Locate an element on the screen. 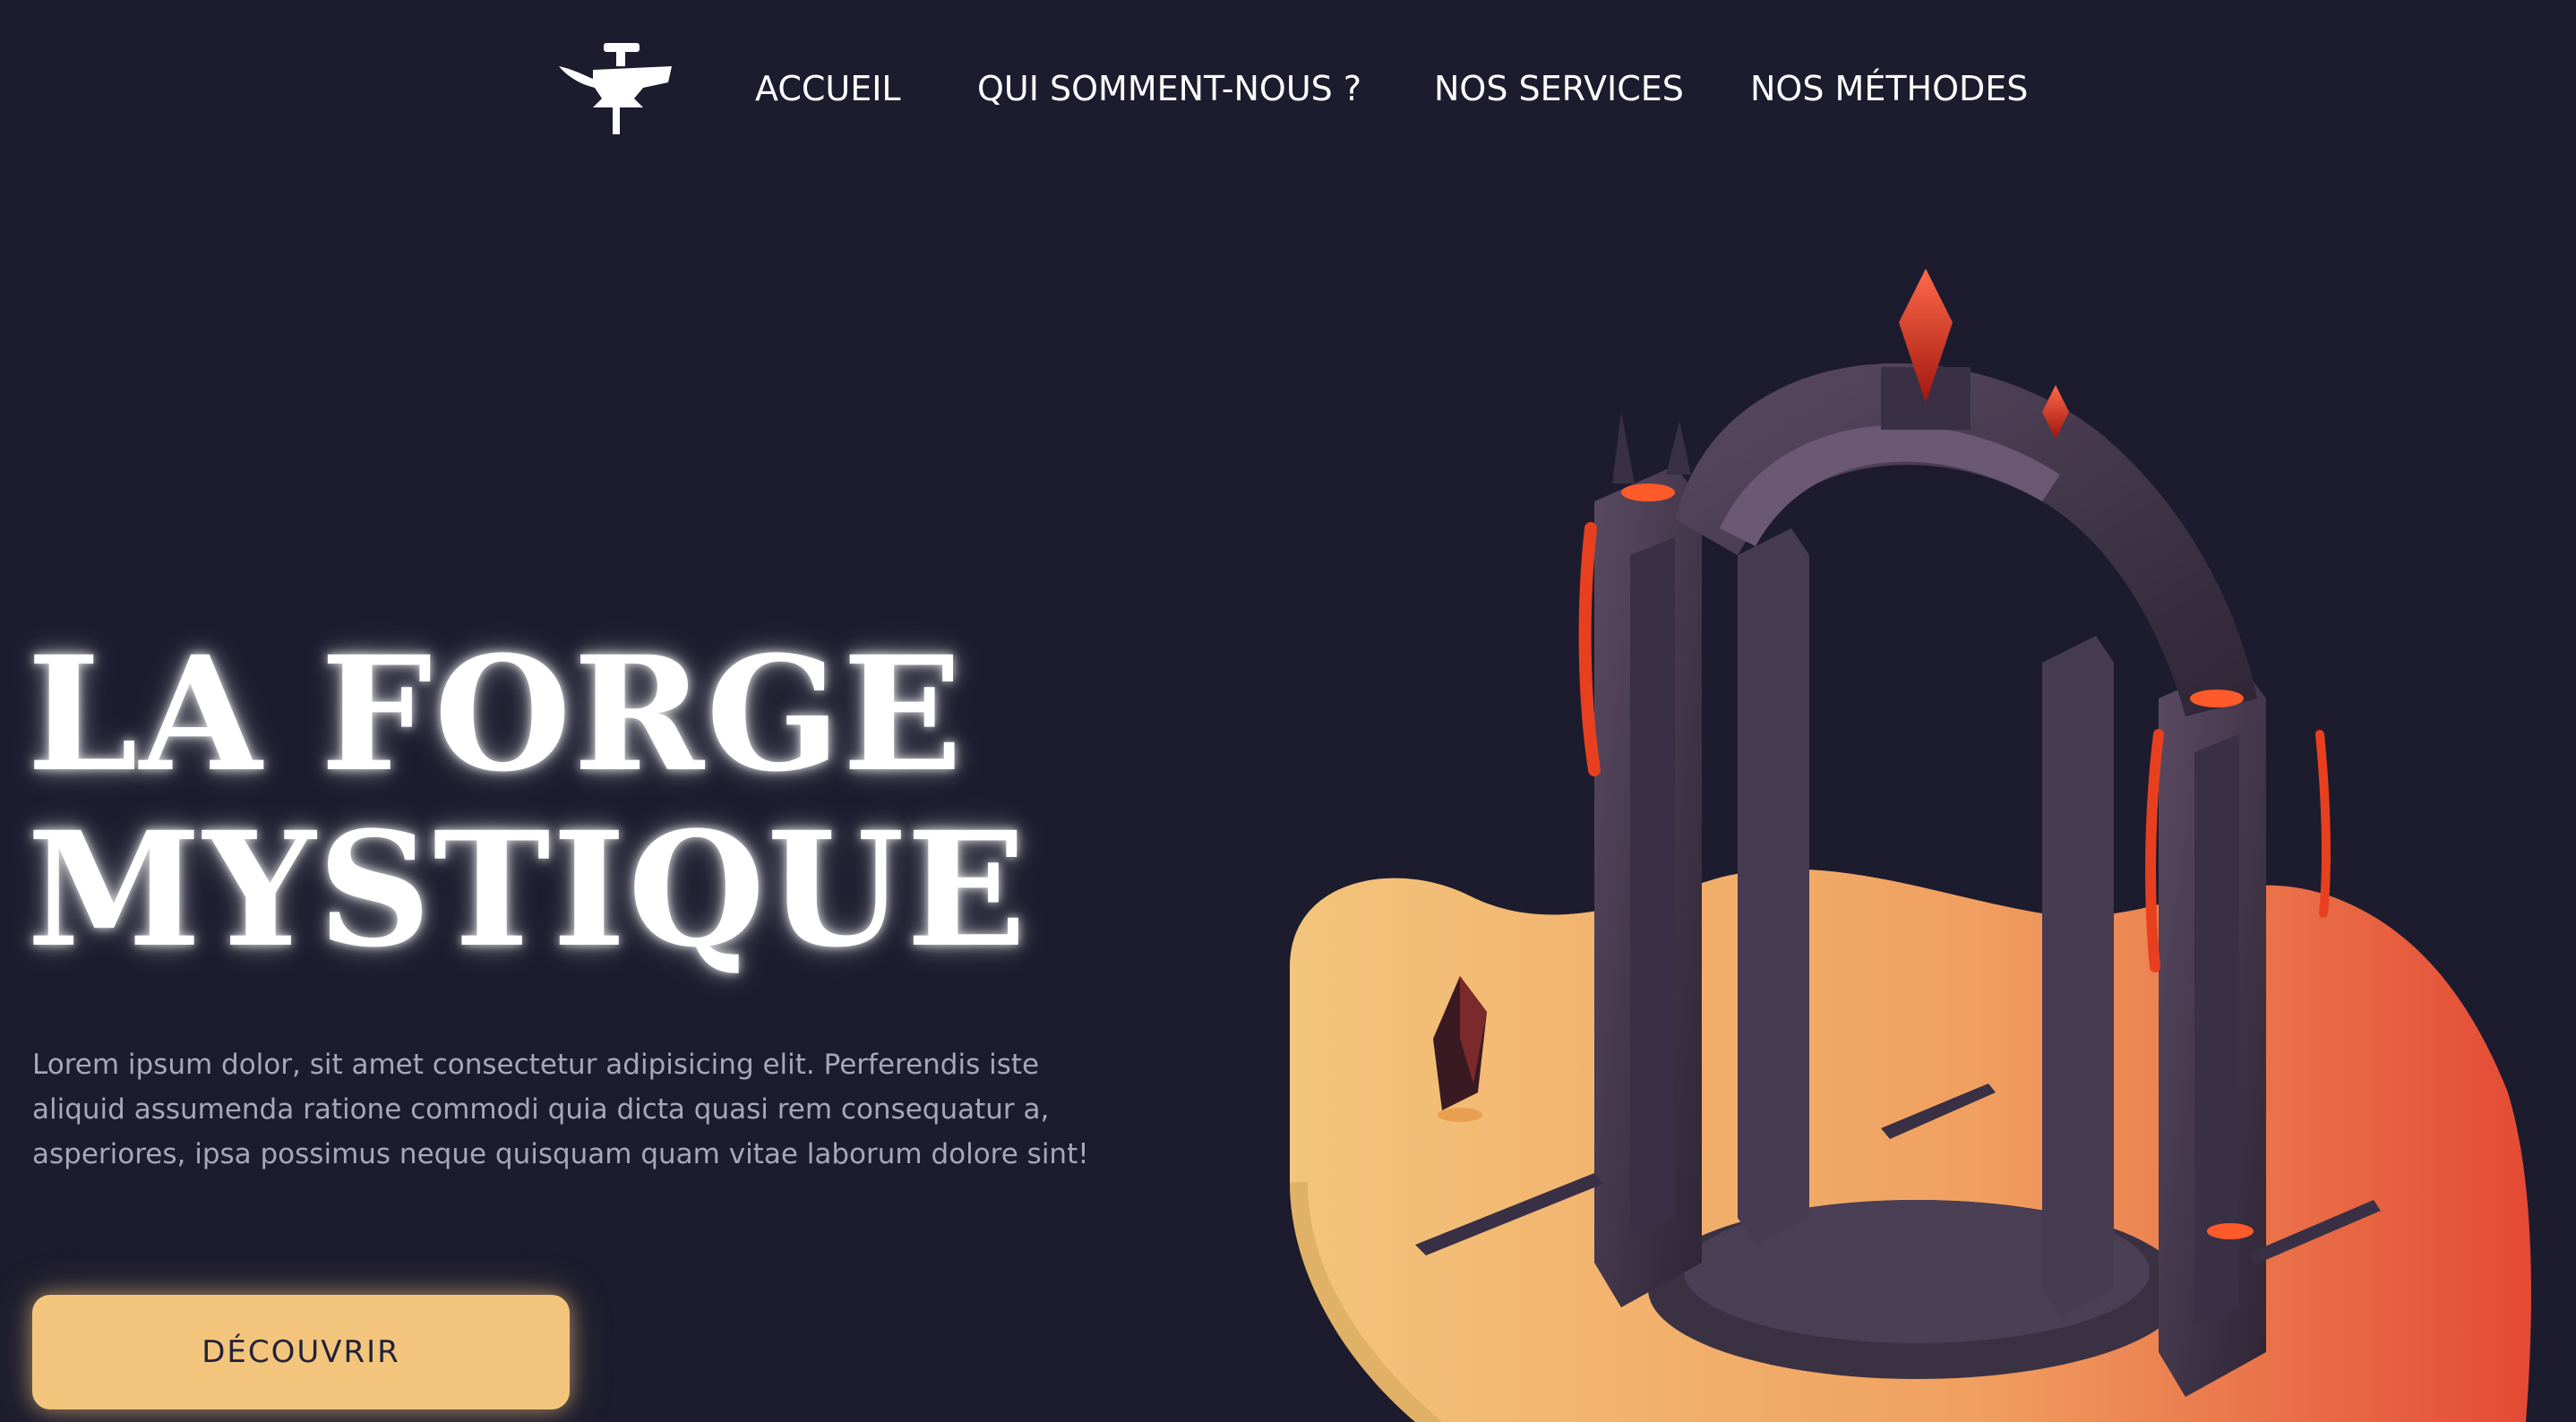 The width and height of the screenshot is (2576, 1422). hero-title-line-1: LA FORGE is located at coordinates (496, 714).